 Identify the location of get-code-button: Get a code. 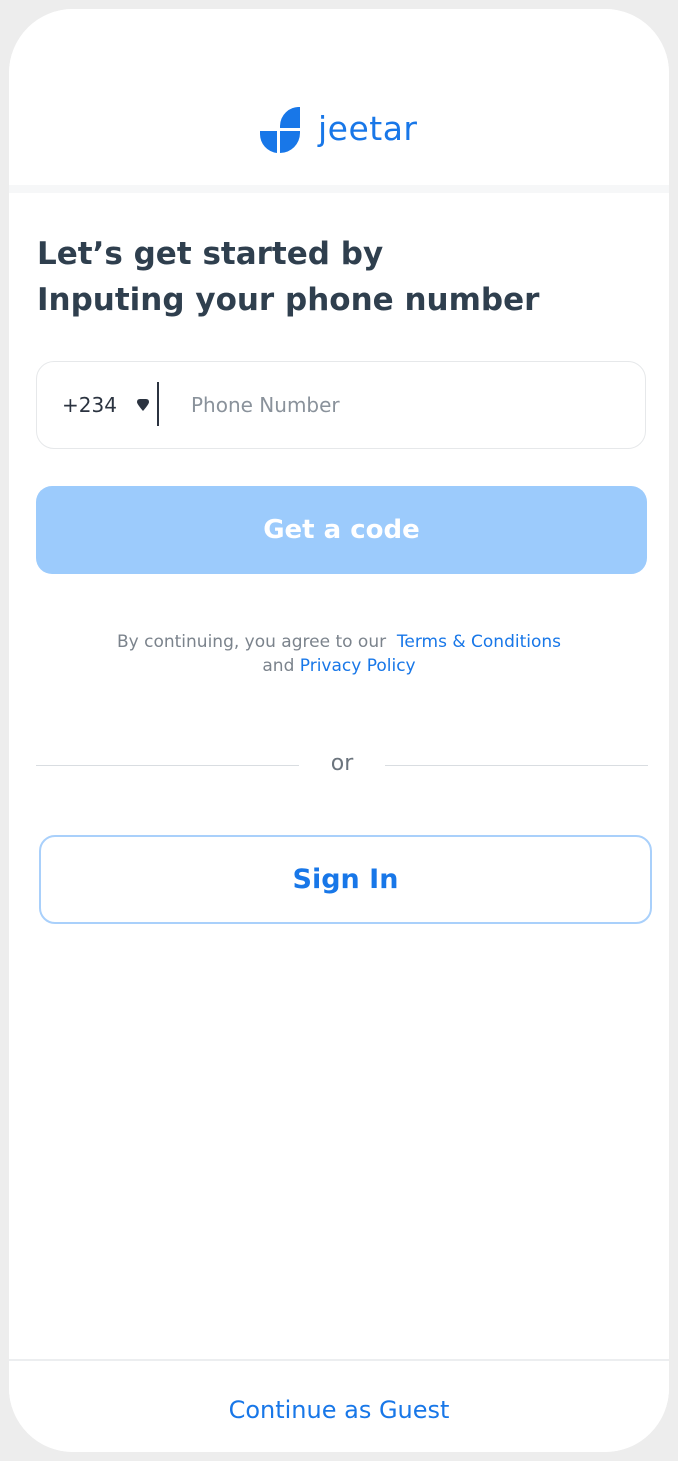
(341, 530).